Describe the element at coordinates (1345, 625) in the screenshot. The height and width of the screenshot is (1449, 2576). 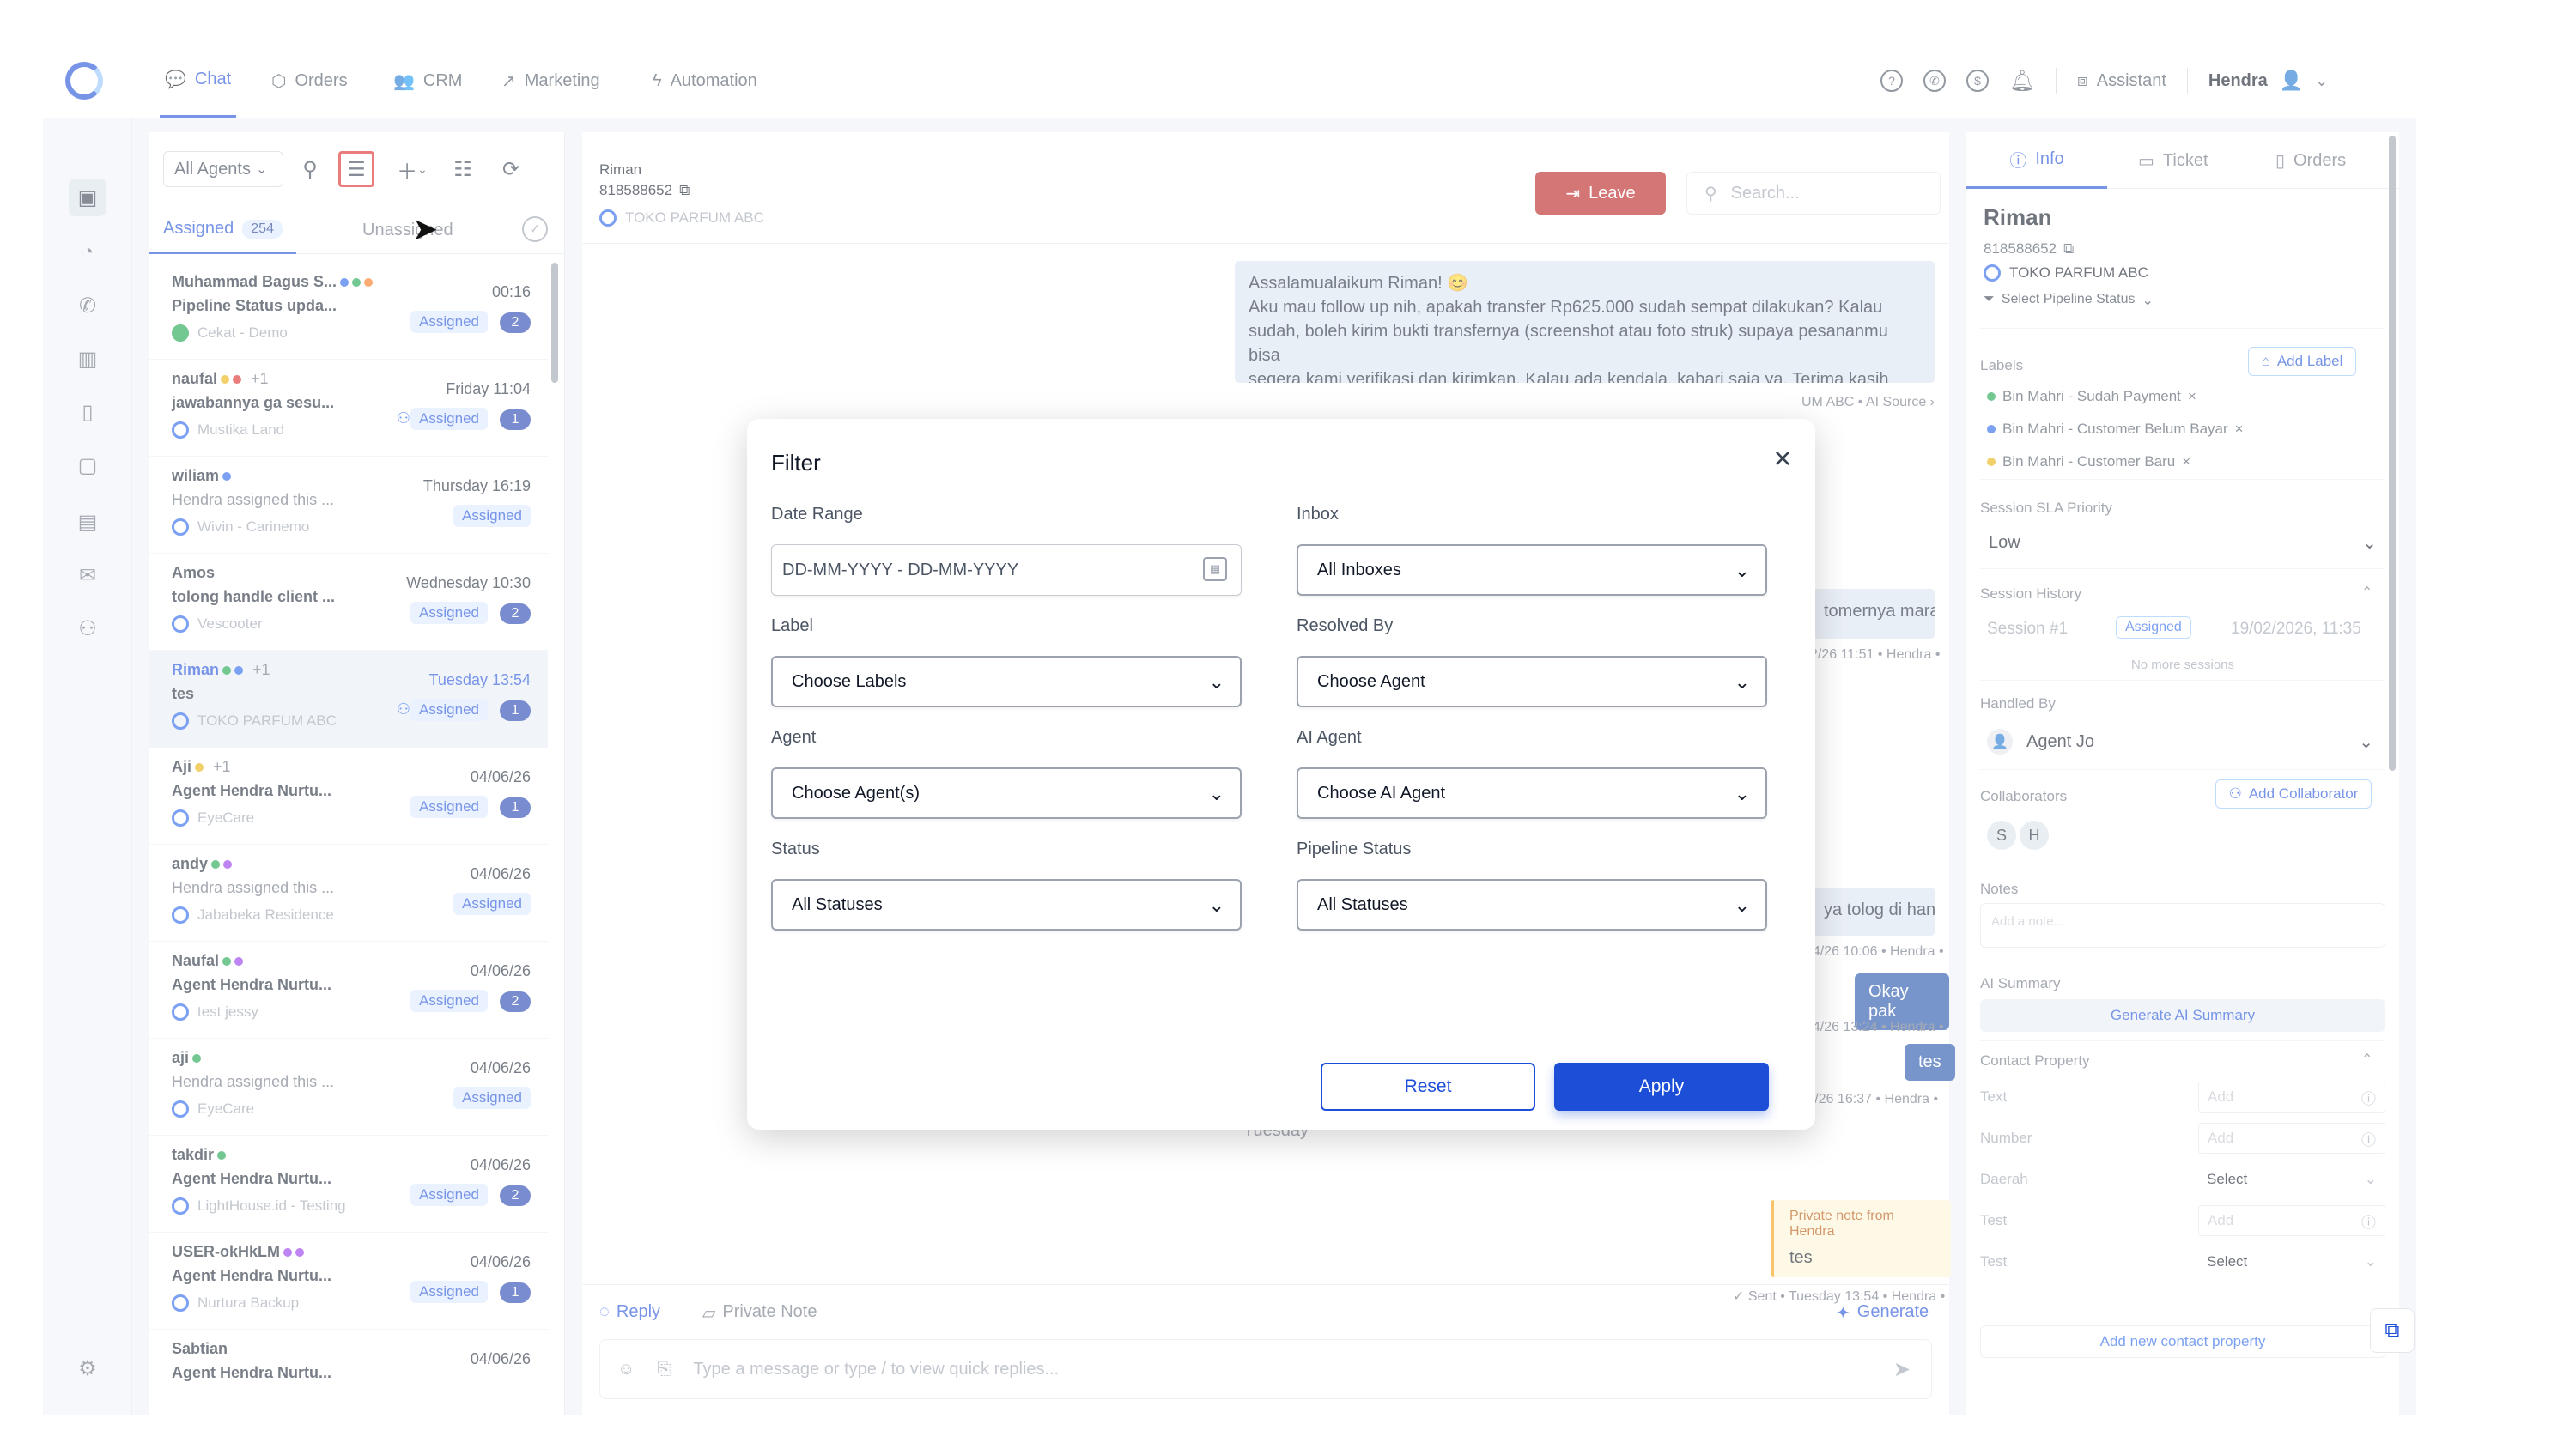
I see `resolved-by-label: Resolved By` at that location.